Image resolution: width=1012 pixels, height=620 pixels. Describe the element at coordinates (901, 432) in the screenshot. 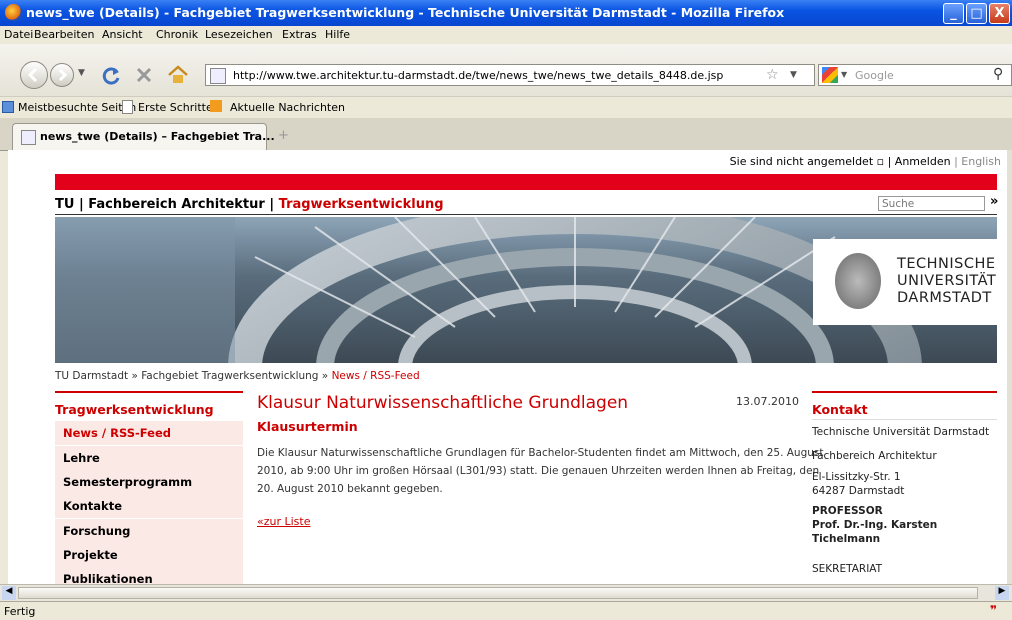

I see `contact-org: Technische Universität Darmstadt` at that location.